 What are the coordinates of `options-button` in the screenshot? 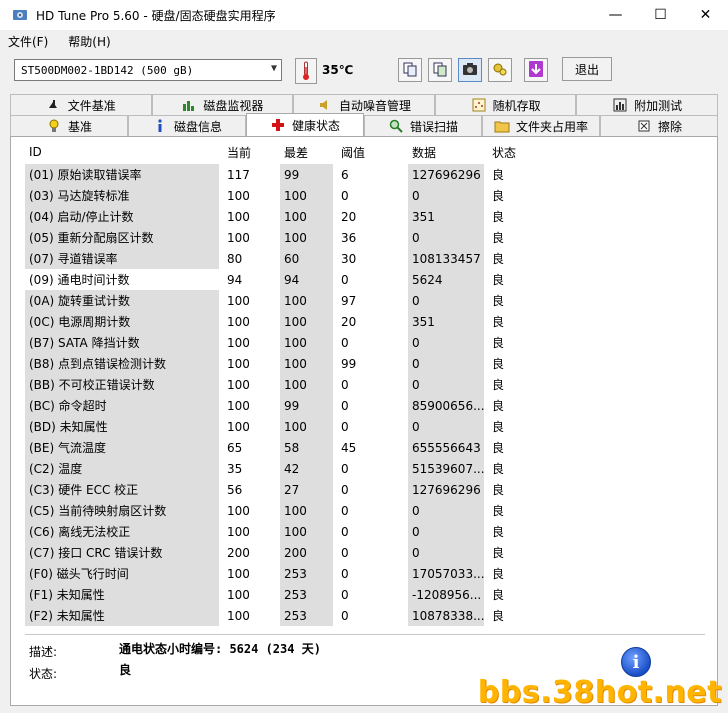 It's located at (500, 70).